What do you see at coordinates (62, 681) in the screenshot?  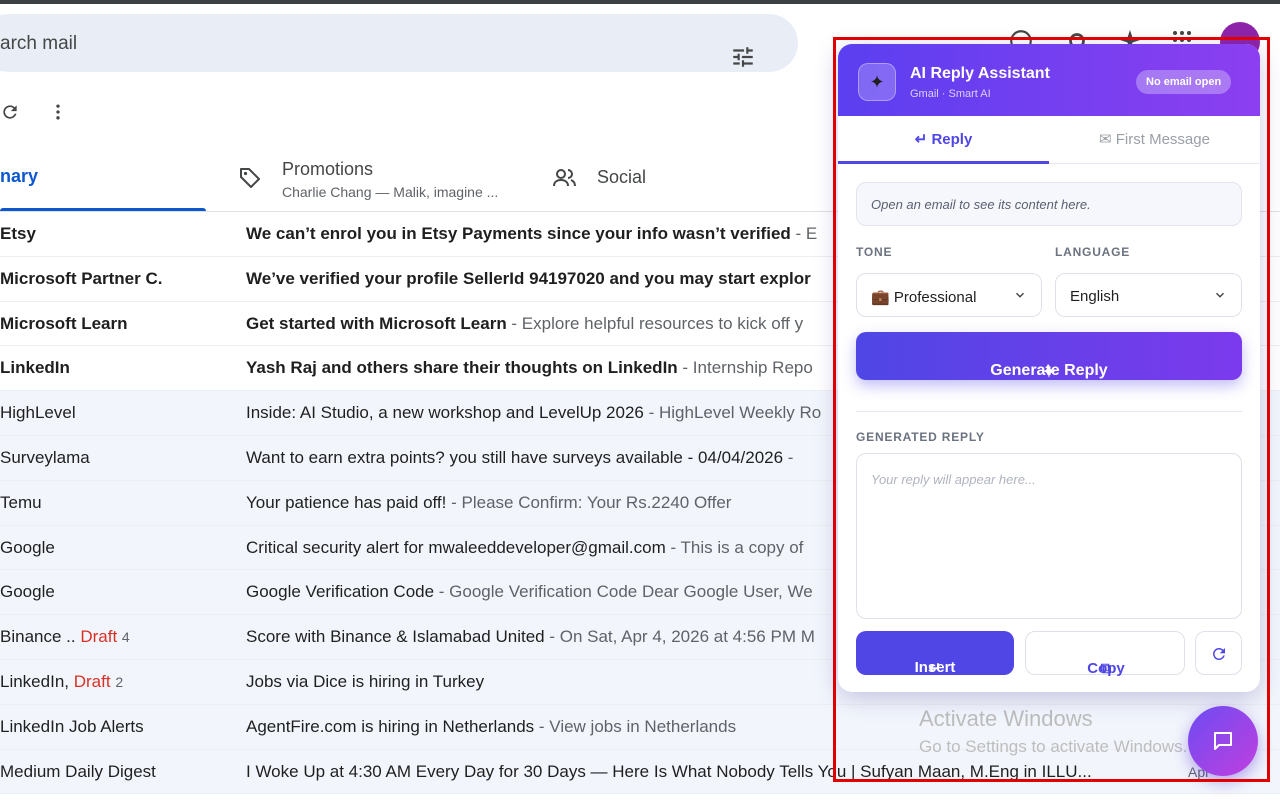 I see `email-sender: LinkedIn, Draft 2` at bounding box center [62, 681].